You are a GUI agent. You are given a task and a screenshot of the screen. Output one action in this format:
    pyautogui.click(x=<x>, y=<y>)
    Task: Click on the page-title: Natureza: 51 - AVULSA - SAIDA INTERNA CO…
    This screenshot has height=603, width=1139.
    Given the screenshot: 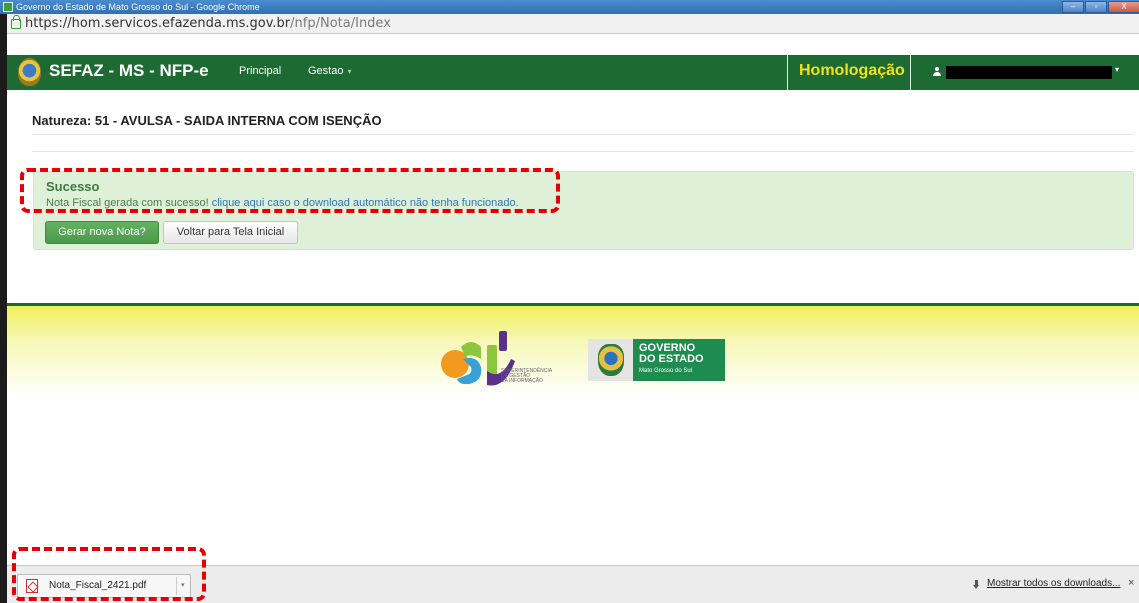 What is the action you would take?
    pyautogui.click(x=207, y=120)
    